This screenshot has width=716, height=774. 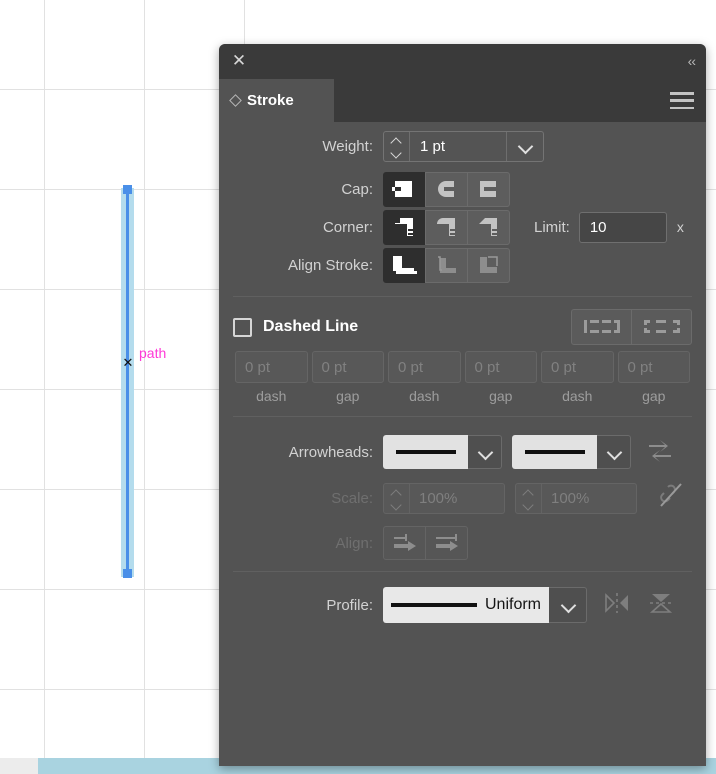 What do you see at coordinates (242, 327) in the screenshot?
I see `dashed-line-checkbox` at bounding box center [242, 327].